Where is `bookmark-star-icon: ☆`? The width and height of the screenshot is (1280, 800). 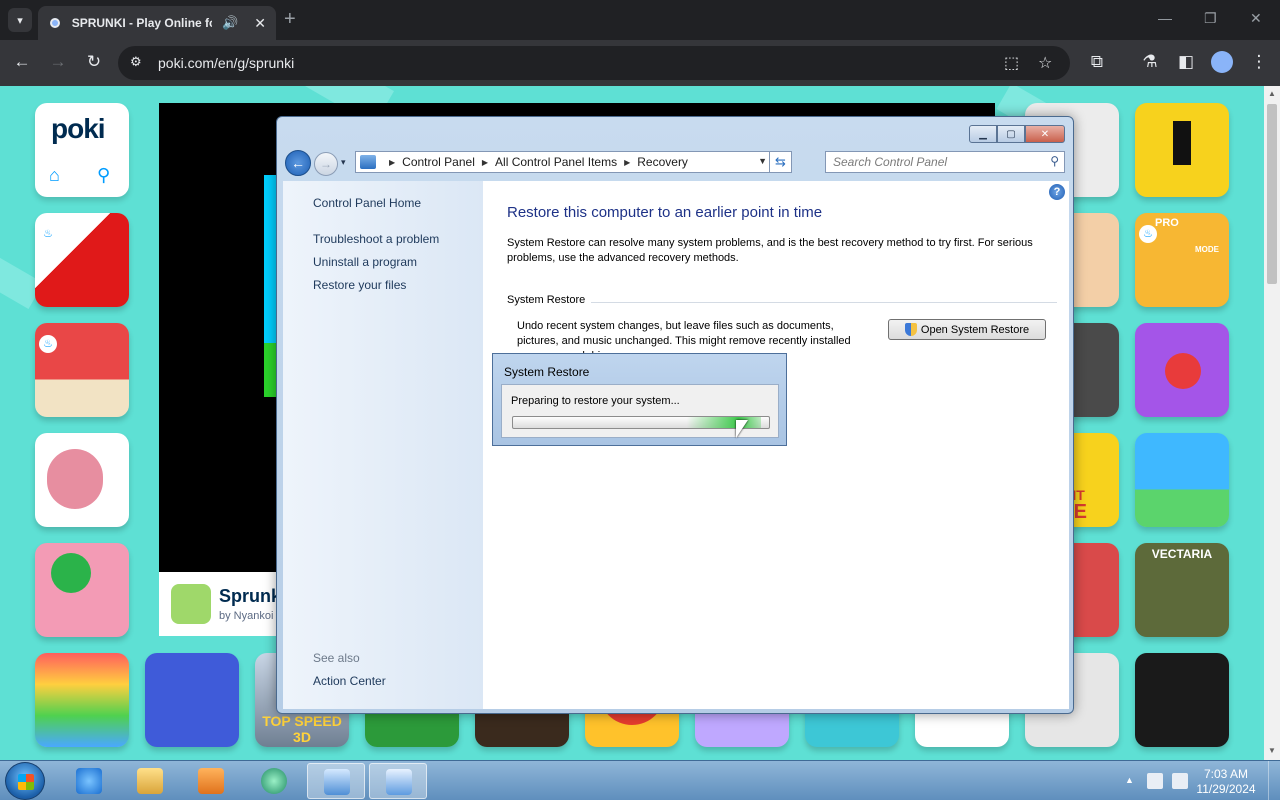
bookmark-star-icon: ☆ is located at coordinates (1045, 63).